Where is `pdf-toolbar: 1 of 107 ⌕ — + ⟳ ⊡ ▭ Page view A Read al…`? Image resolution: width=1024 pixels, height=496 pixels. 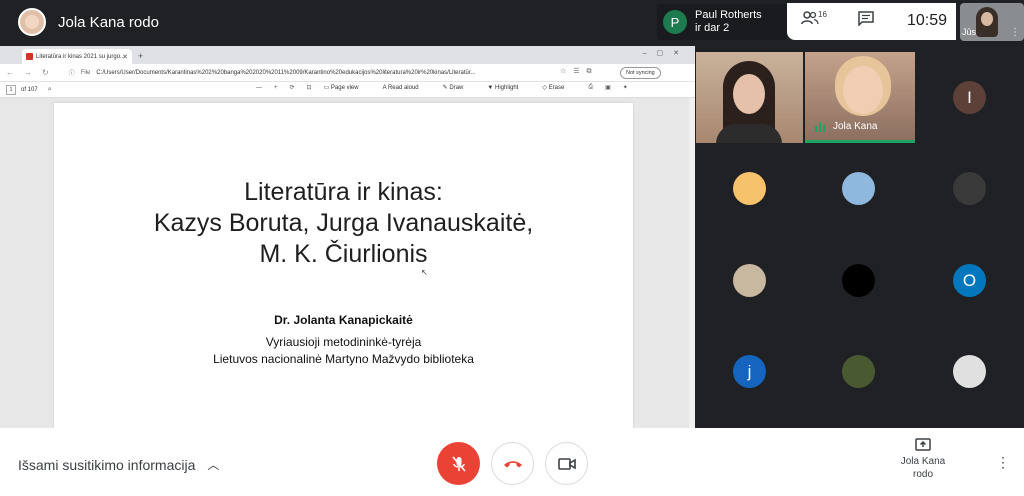 pdf-toolbar: 1 of 107 ⌕ — + ⟳ ⊡ ▭ Page view A Read al… is located at coordinates (347, 90).